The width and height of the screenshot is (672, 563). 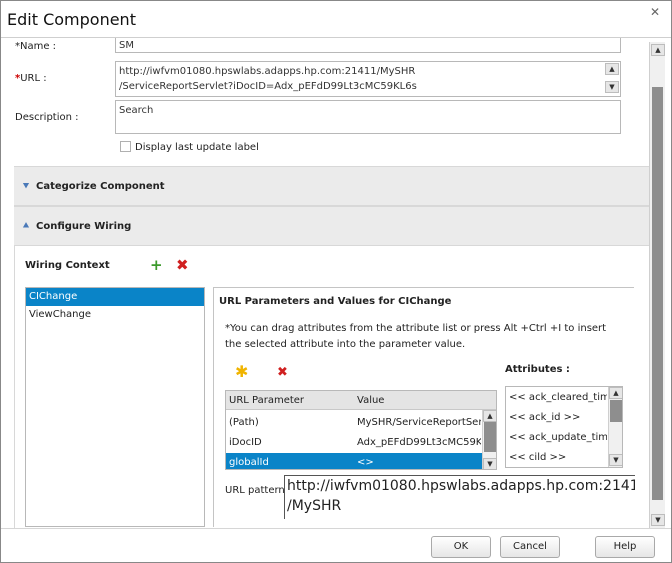 What do you see at coordinates (84, 226) in the screenshot?
I see `configure-wiring-title: Configure Wiring` at bounding box center [84, 226].